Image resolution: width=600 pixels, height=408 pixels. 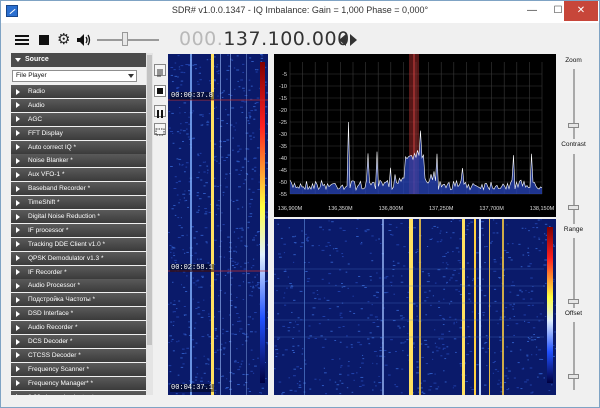 What do you see at coordinates (78, 300) in the screenshot?
I see `plugin-item: Подстройка Частоты *` at bounding box center [78, 300].